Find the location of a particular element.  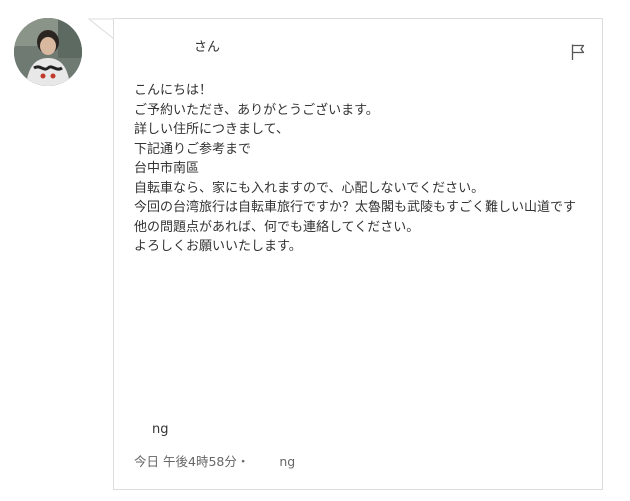

meta-author-redacted is located at coordinates (266, 460).